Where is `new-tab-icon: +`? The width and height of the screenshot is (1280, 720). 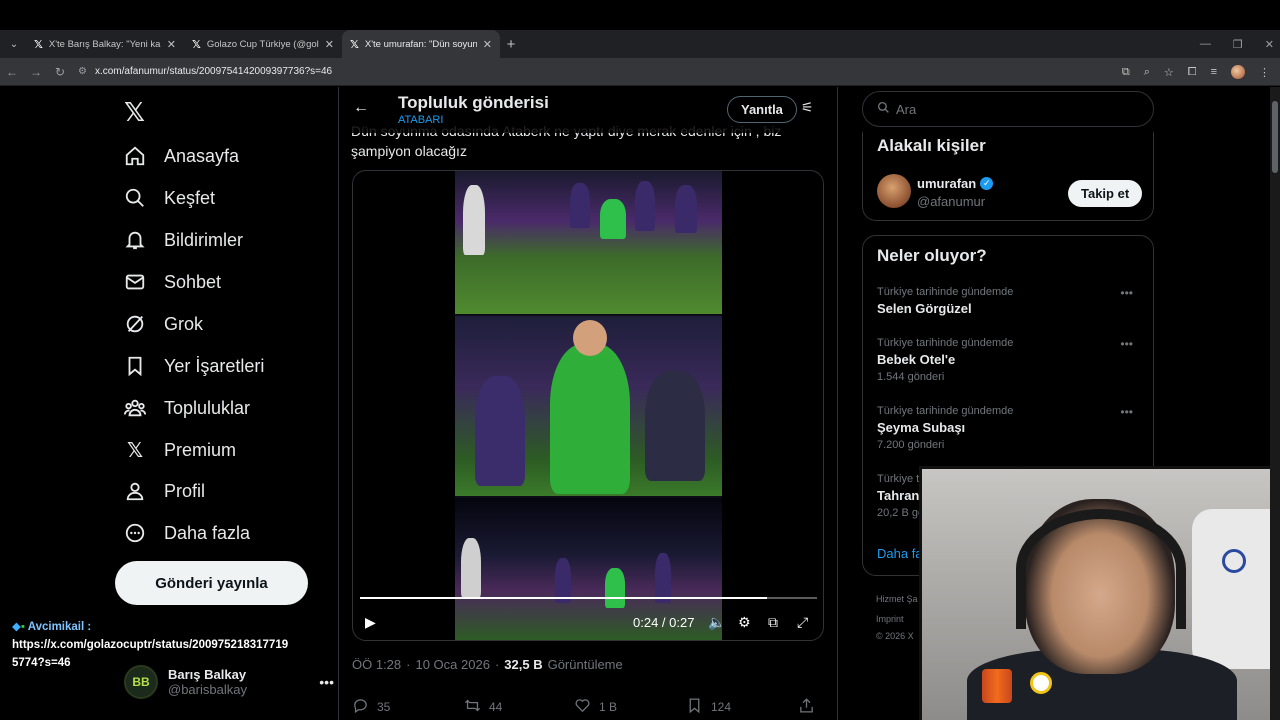
new-tab-icon: + is located at coordinates (511, 44).